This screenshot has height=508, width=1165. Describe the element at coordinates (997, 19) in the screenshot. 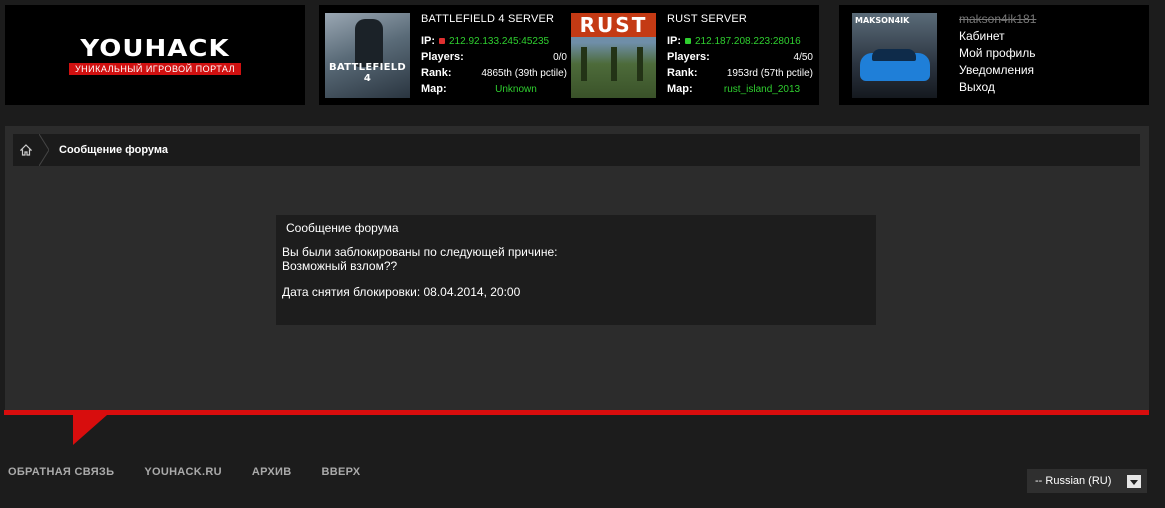

I see `username: makson4ik181` at that location.